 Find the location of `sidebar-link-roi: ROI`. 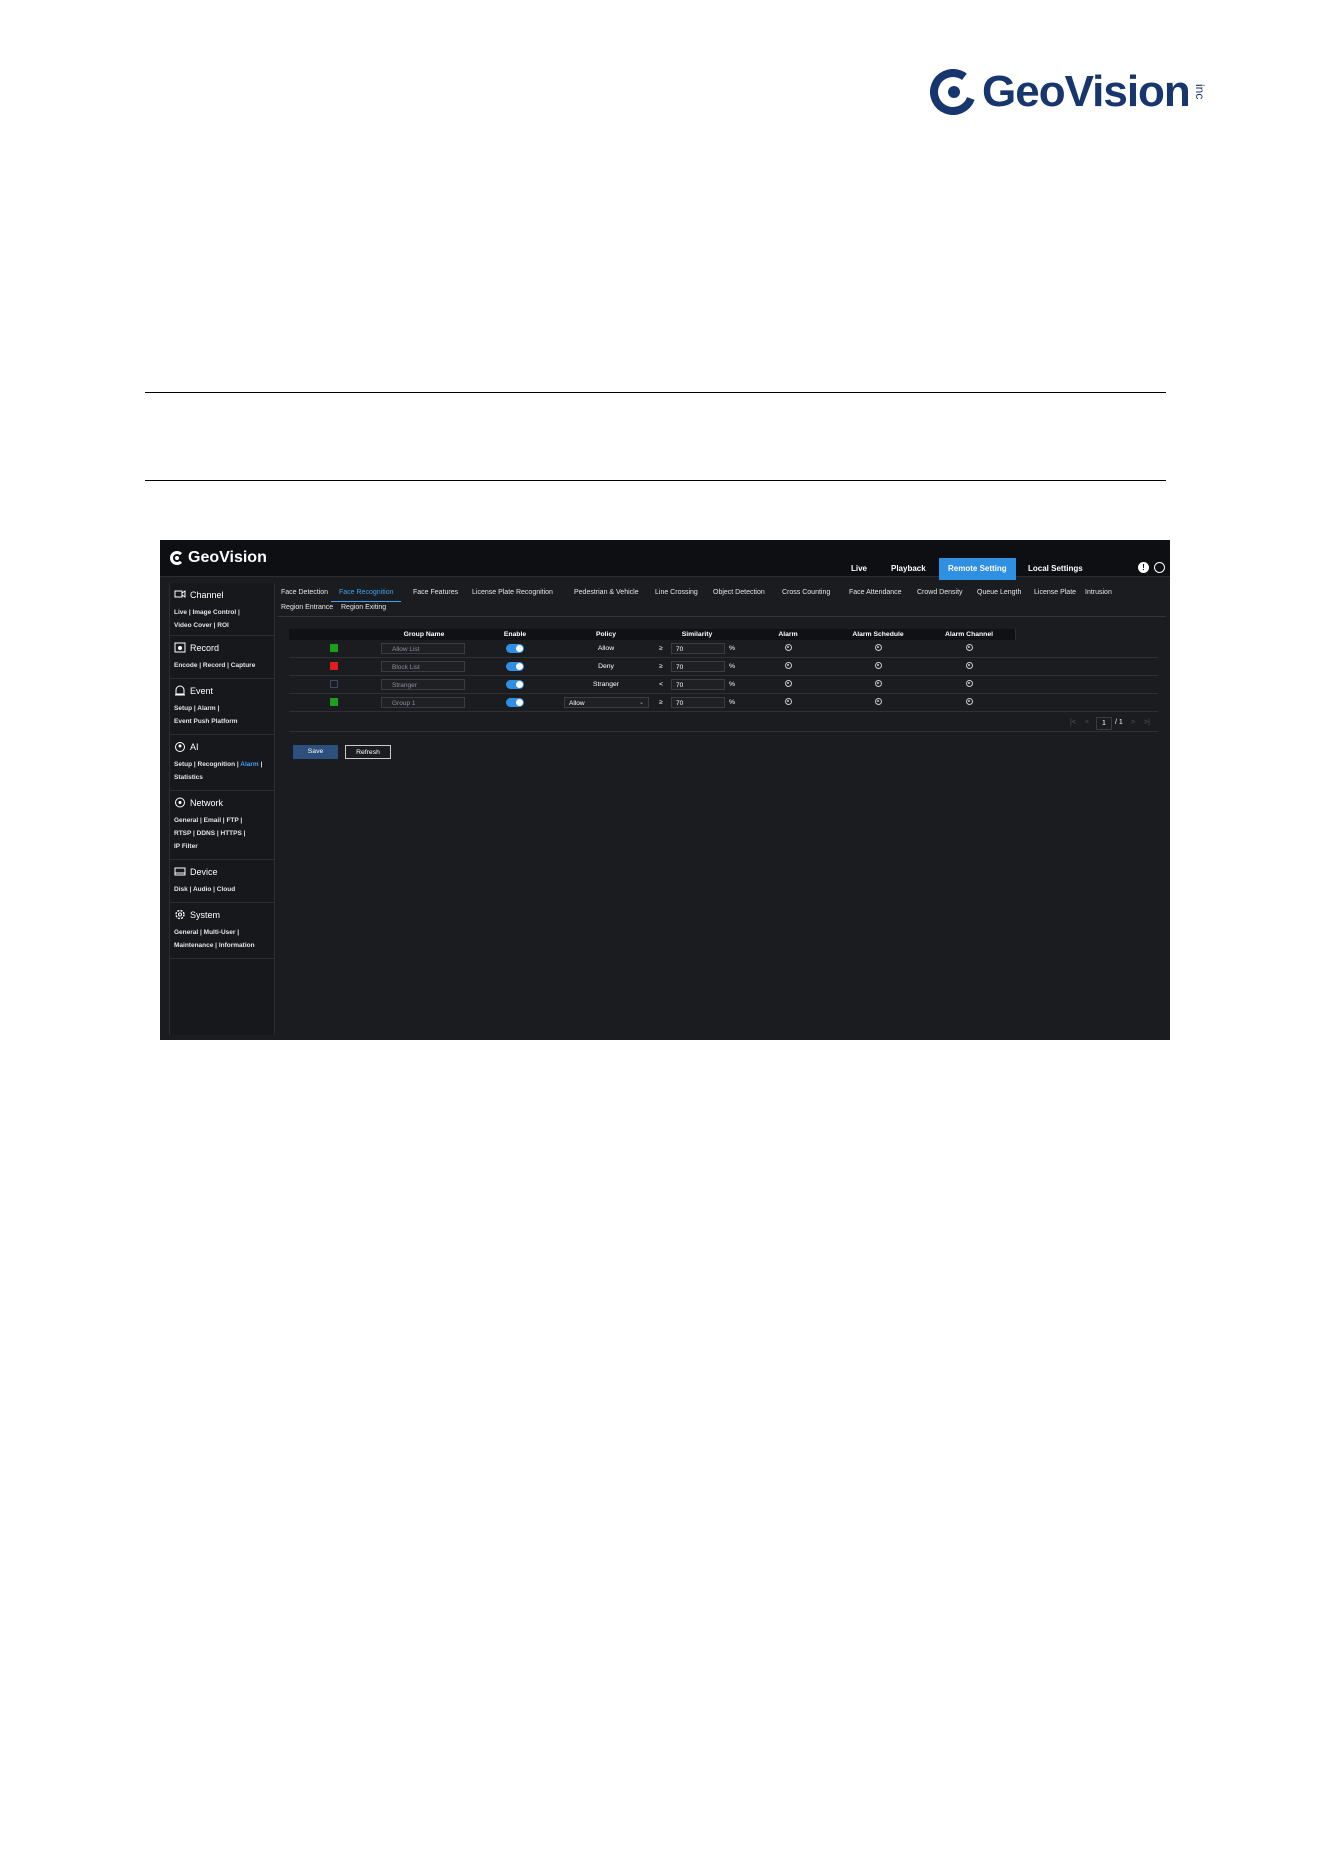

sidebar-link-roi: ROI is located at coordinates (223, 625).